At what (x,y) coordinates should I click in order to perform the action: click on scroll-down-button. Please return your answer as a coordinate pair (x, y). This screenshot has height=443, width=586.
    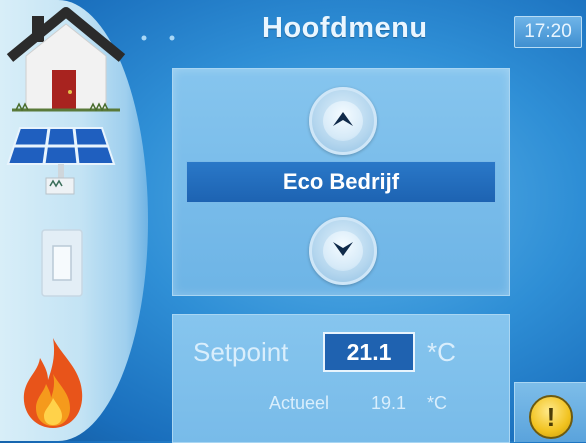
    Looking at the image, I should click on (343, 251).